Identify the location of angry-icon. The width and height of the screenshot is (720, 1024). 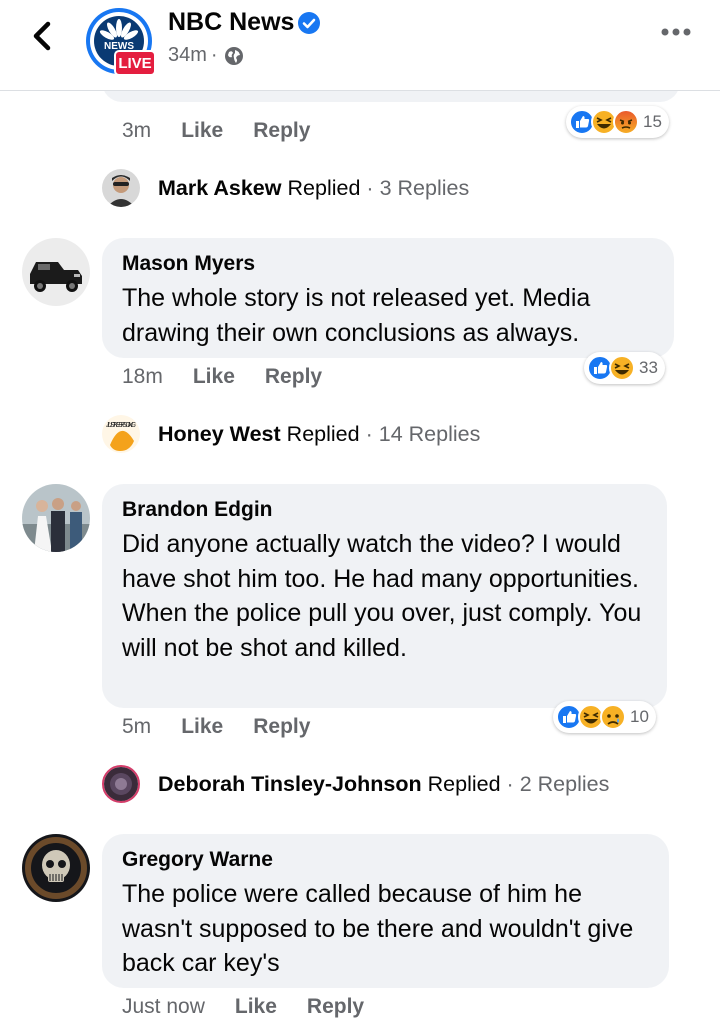
(626, 122).